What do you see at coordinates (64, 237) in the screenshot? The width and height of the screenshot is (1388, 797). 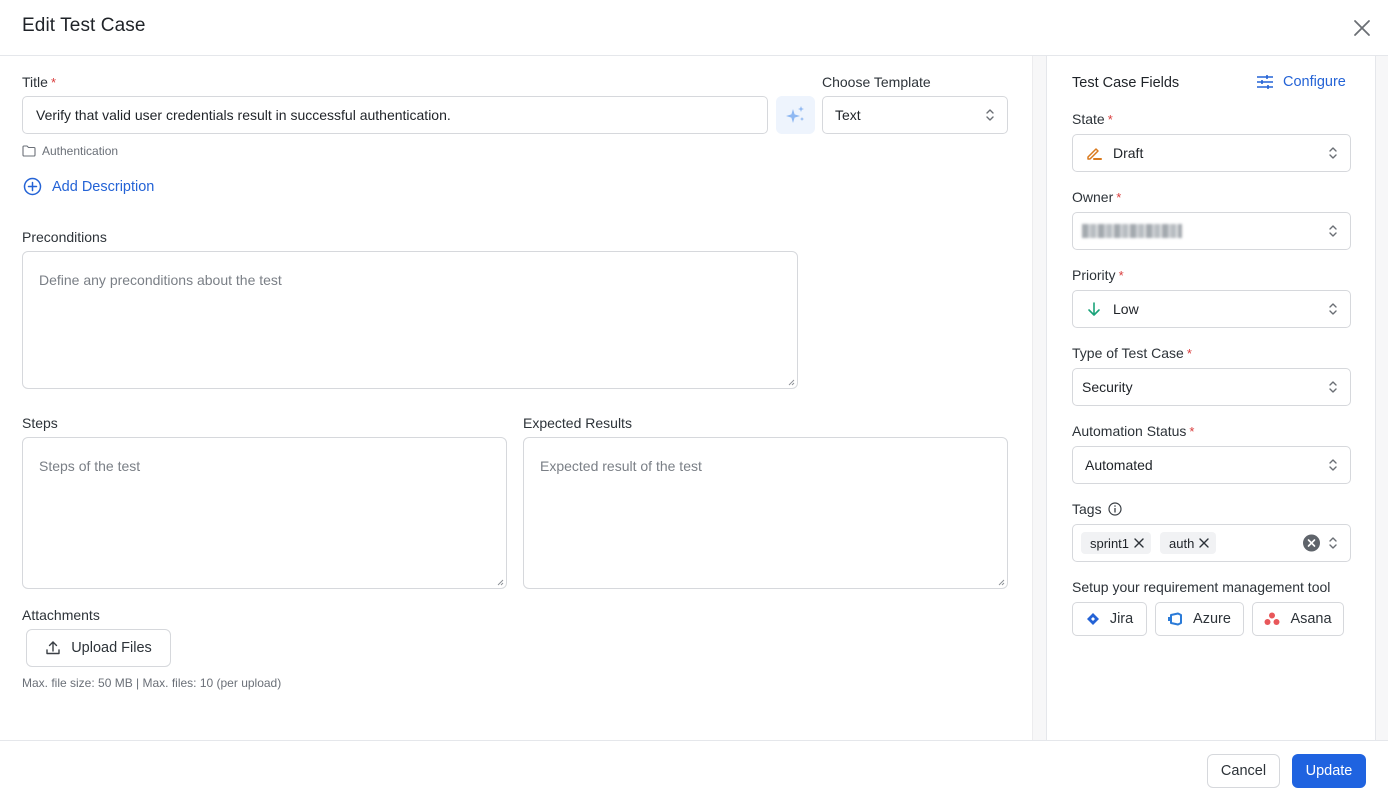 I see `preconditions-label: Preconditions` at bounding box center [64, 237].